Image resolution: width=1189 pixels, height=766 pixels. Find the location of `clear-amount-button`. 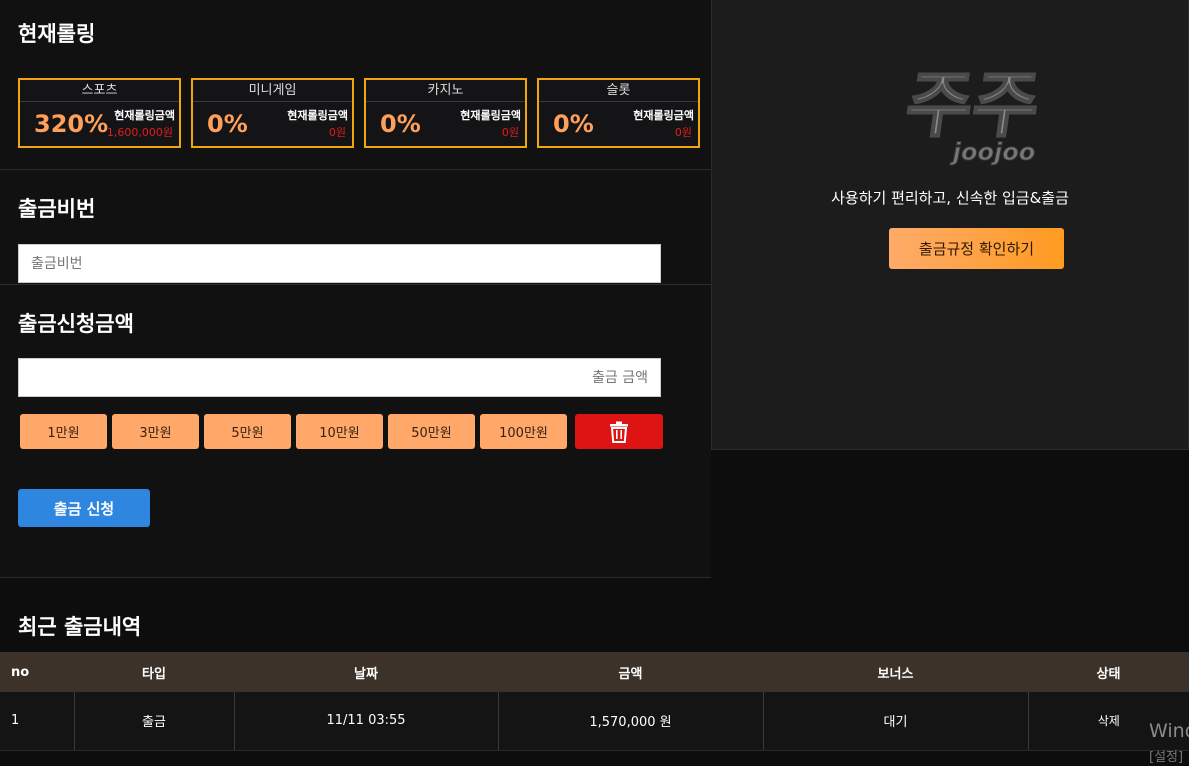

clear-amount-button is located at coordinates (619, 431).